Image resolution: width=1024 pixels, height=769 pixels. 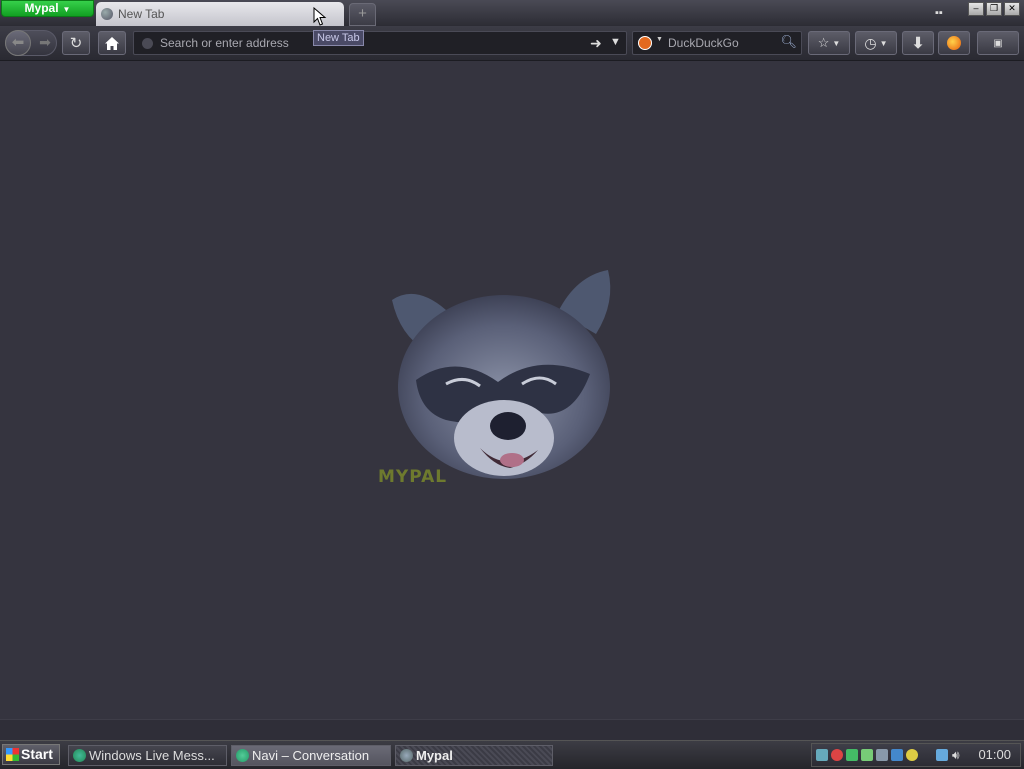 I want to click on taskbar-item-mypal: Mypal, so click(x=474, y=755).